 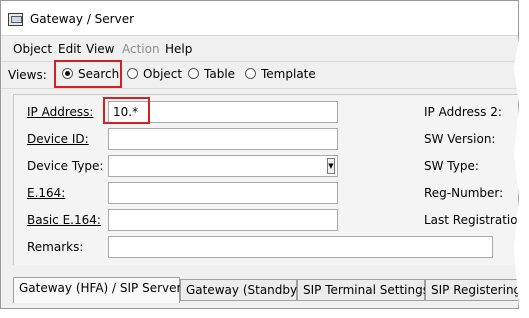 What do you see at coordinates (463, 112) in the screenshot?
I see `ip-address-2-label: IP Address 2:` at bounding box center [463, 112].